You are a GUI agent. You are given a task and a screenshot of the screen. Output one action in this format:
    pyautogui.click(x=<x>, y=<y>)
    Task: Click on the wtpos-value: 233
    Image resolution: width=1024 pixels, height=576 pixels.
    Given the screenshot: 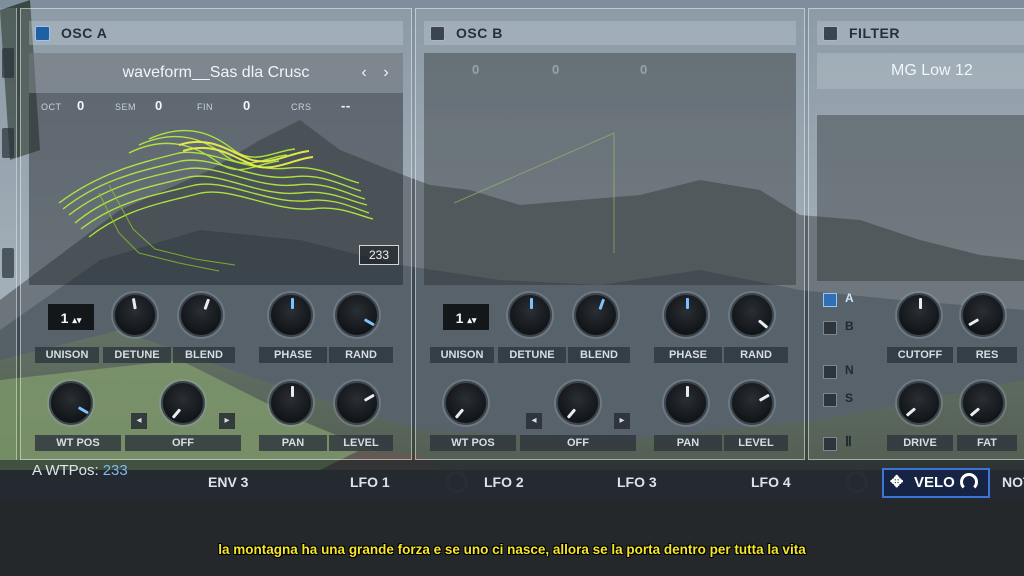 What is the action you would take?
    pyautogui.click(x=115, y=470)
    